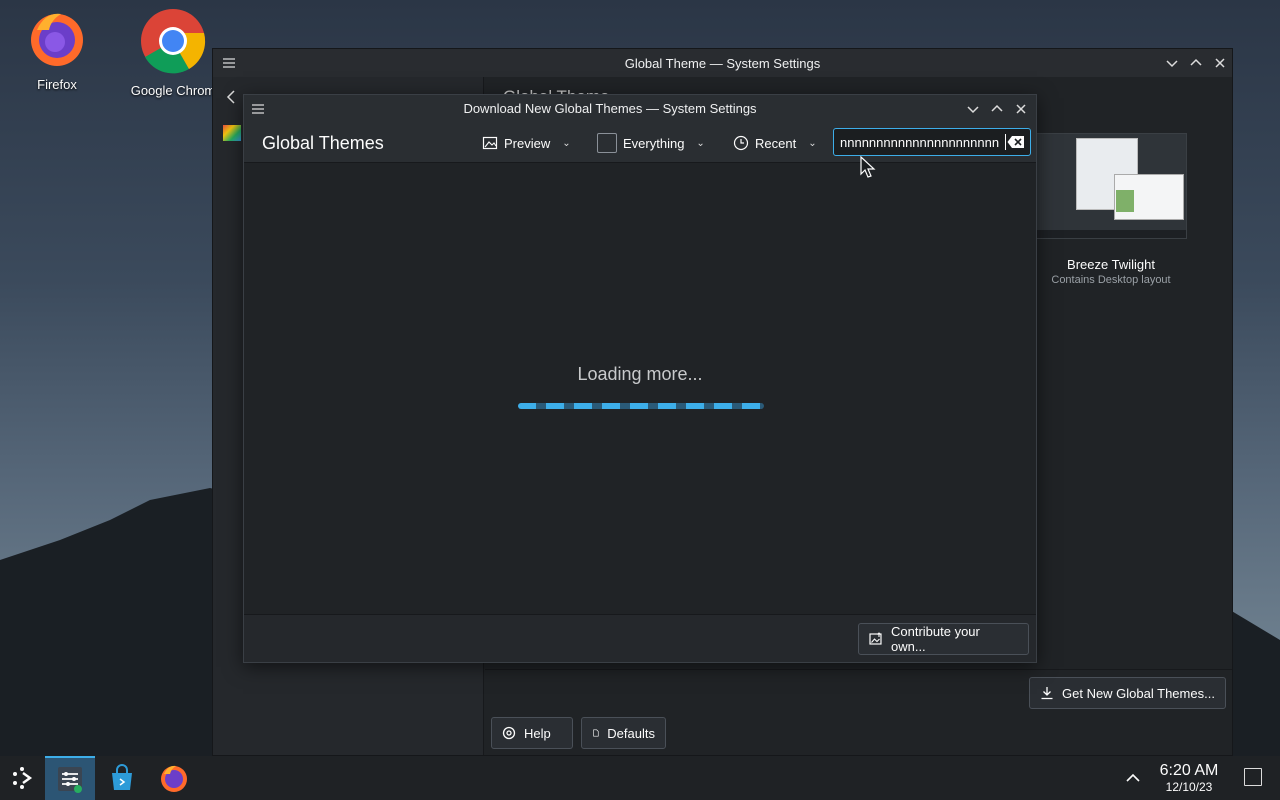  I want to click on help-button: Help, so click(532, 733).